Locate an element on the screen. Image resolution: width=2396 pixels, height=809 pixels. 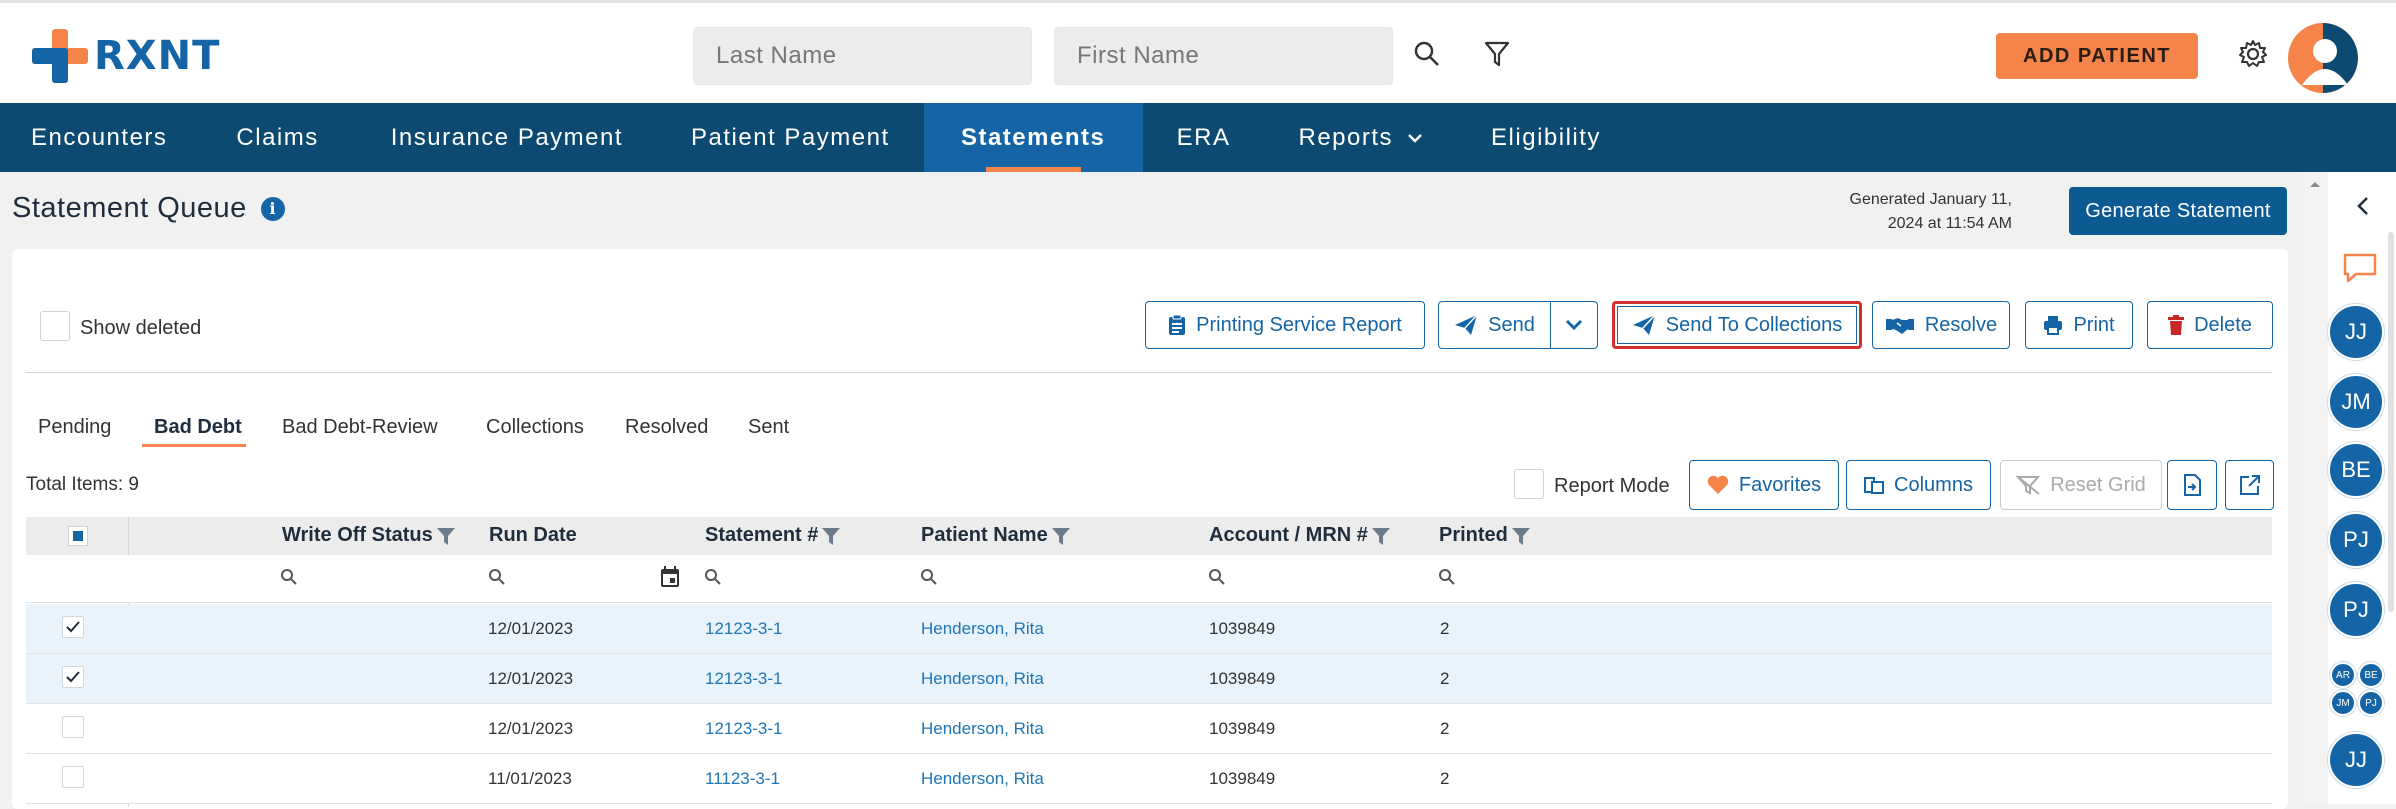
export-icon-button is located at coordinates (2192, 485).